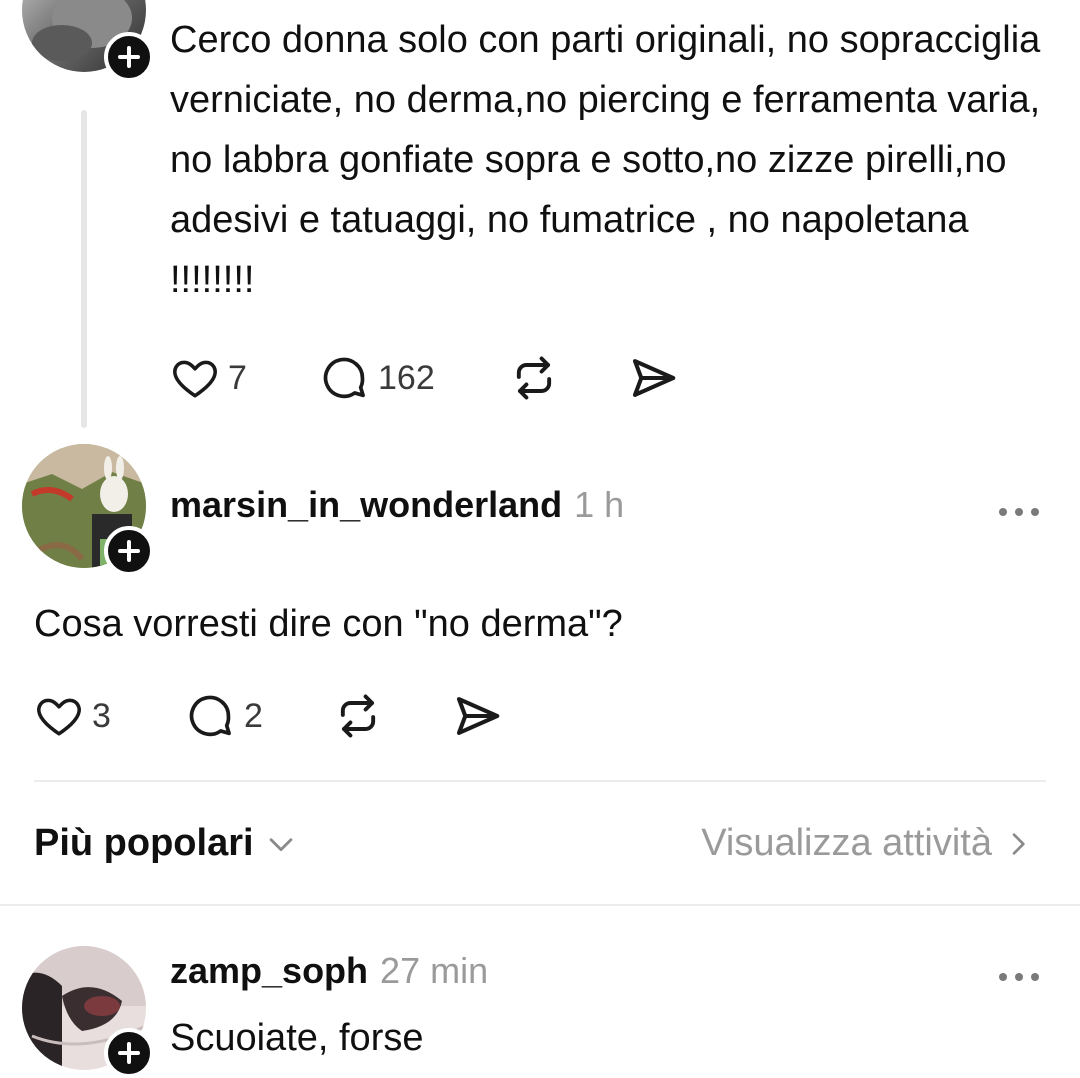 The width and height of the screenshot is (1080, 1078). What do you see at coordinates (406, 377) in the screenshot?
I see `reply-count: 162` at bounding box center [406, 377].